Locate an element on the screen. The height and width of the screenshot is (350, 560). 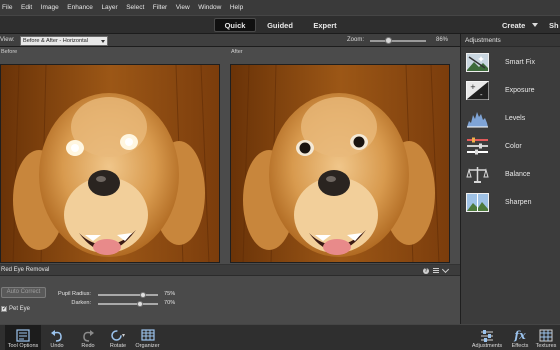
zoom-slider-thumb is located at coordinates (388, 40).